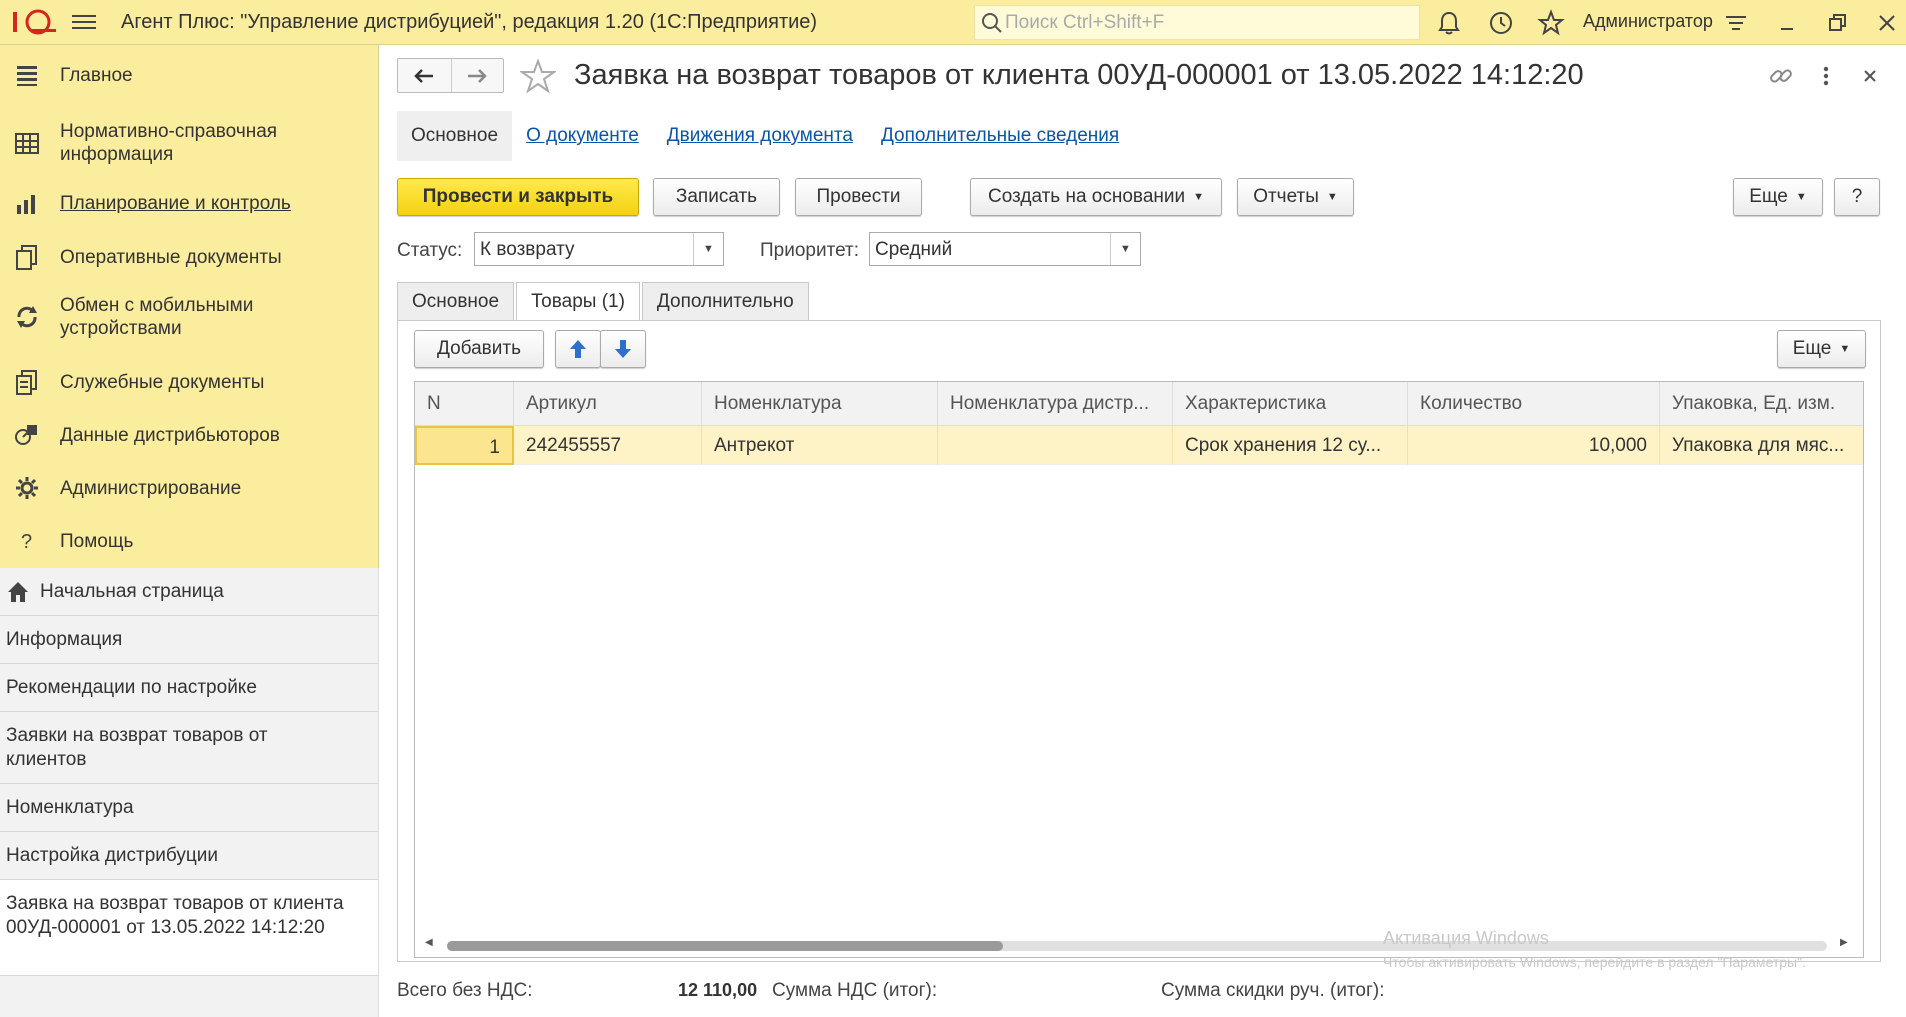 The width and height of the screenshot is (1906, 1017). I want to click on priority-value: Средний, so click(914, 249).